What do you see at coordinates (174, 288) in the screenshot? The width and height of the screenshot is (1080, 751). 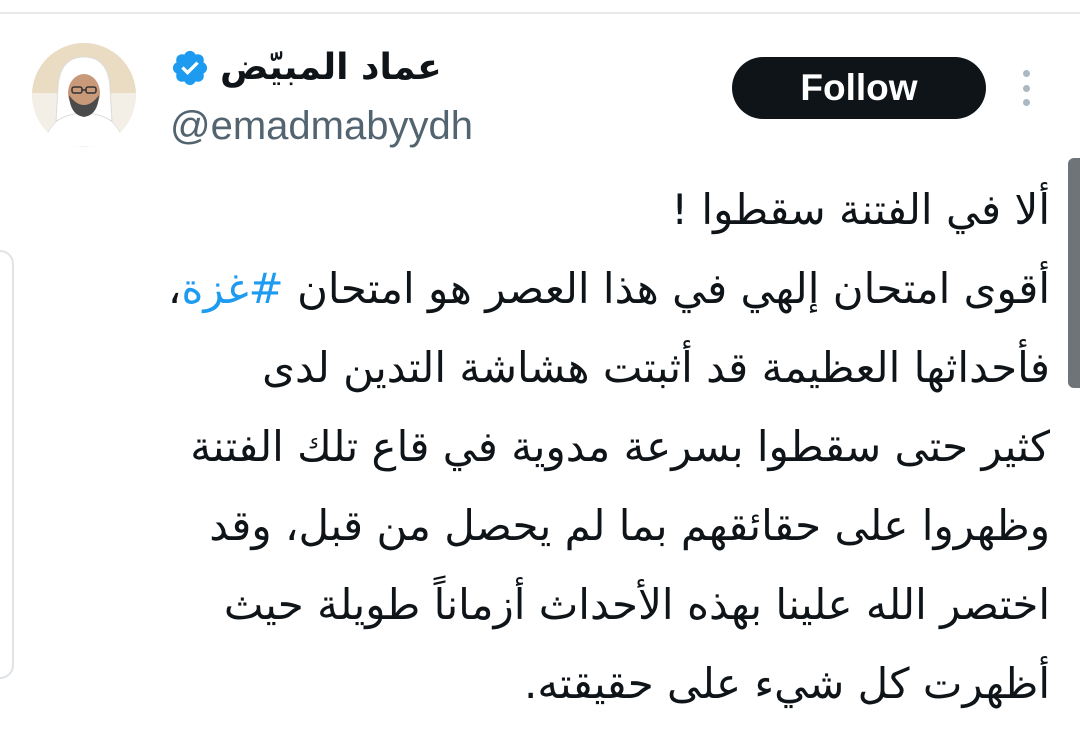 I see `tweet-text-segment: ،` at bounding box center [174, 288].